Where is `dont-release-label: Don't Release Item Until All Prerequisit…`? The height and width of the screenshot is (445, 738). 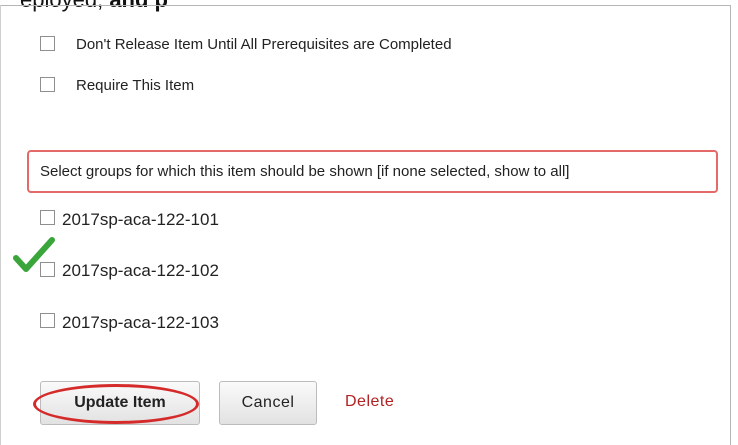
dont-release-label: Don't Release Item Until All Prerequisit… is located at coordinates (264, 44).